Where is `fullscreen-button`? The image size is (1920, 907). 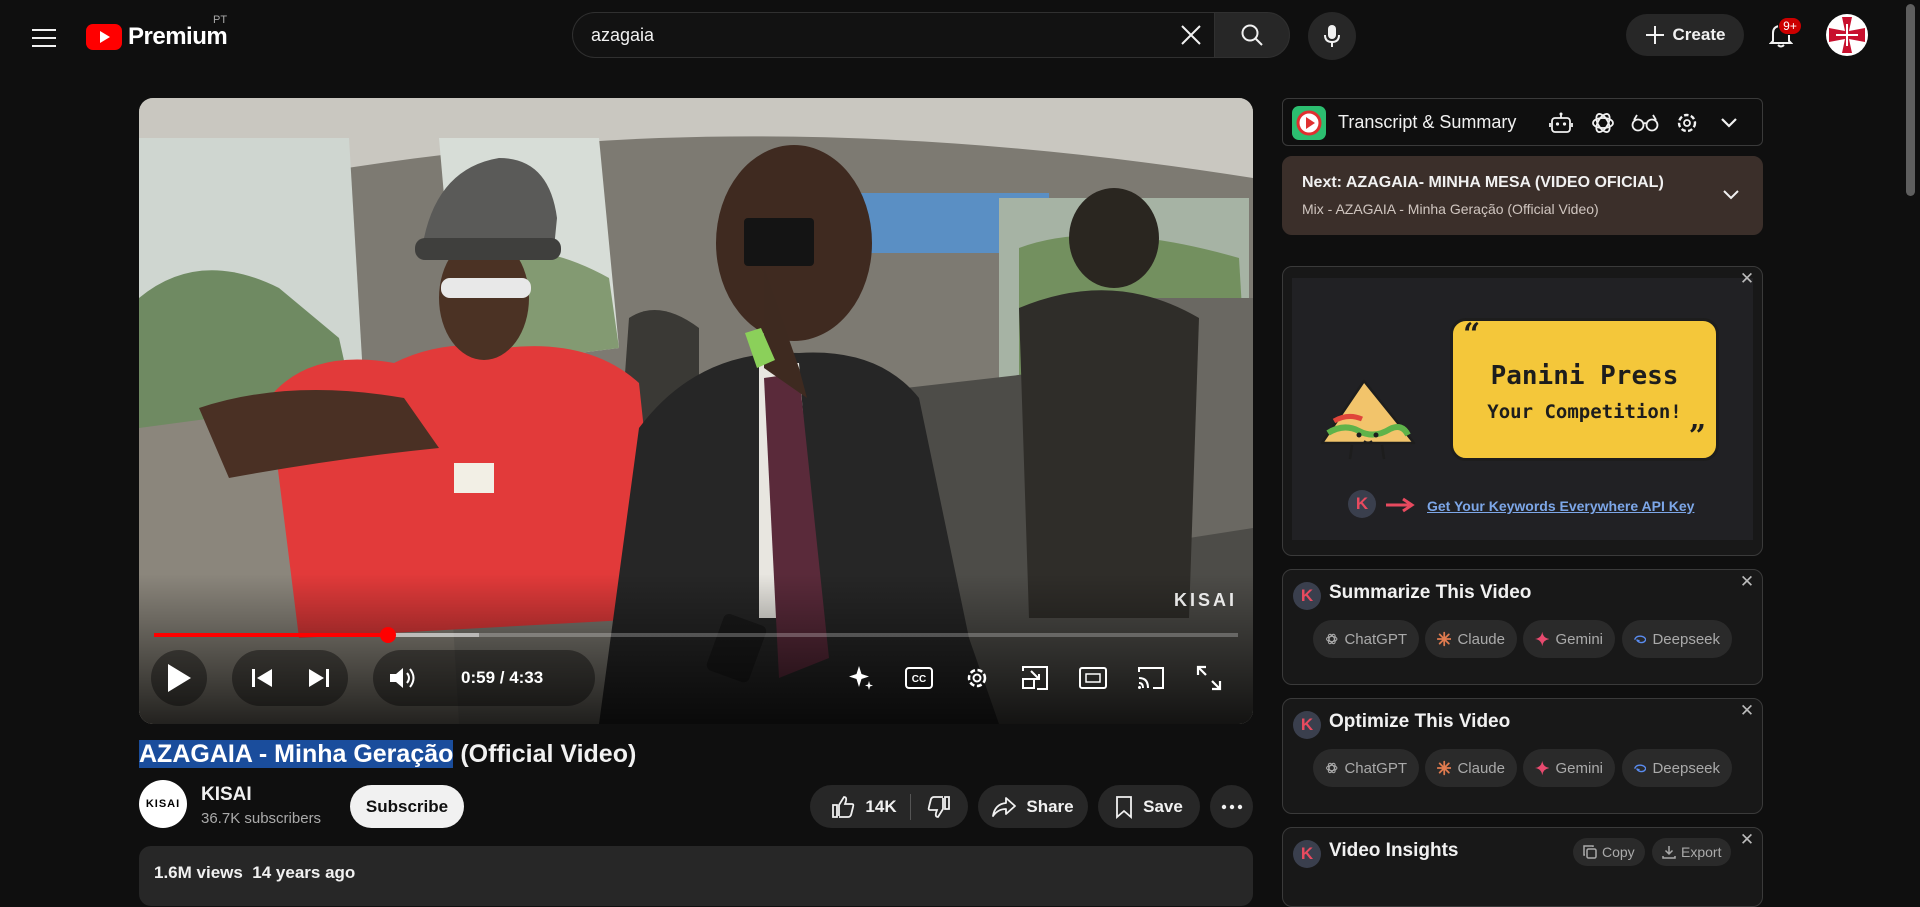
fullscreen-button is located at coordinates (1209, 678).